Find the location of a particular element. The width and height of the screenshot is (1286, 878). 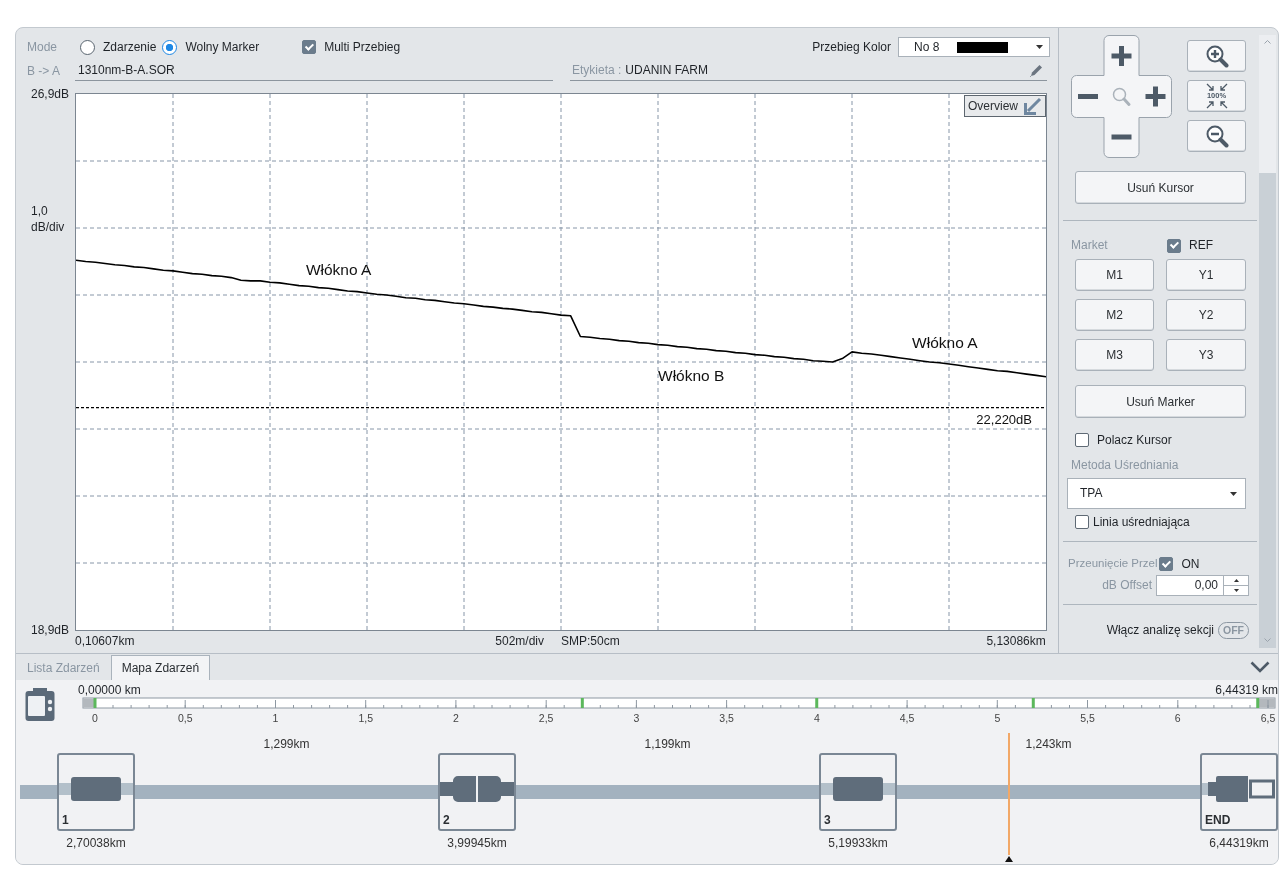

section-length: 1,299km is located at coordinates (286, 744).